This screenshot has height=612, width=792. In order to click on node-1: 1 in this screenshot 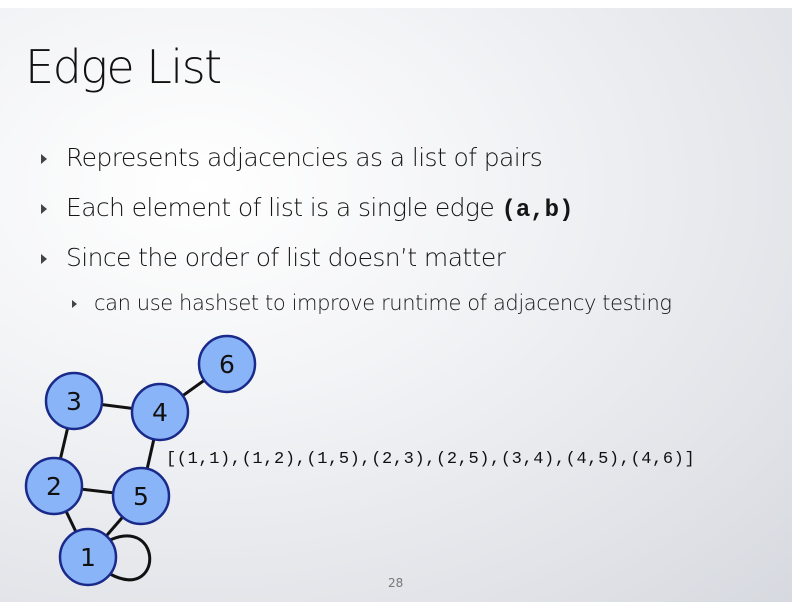, I will do `click(88, 557)`.